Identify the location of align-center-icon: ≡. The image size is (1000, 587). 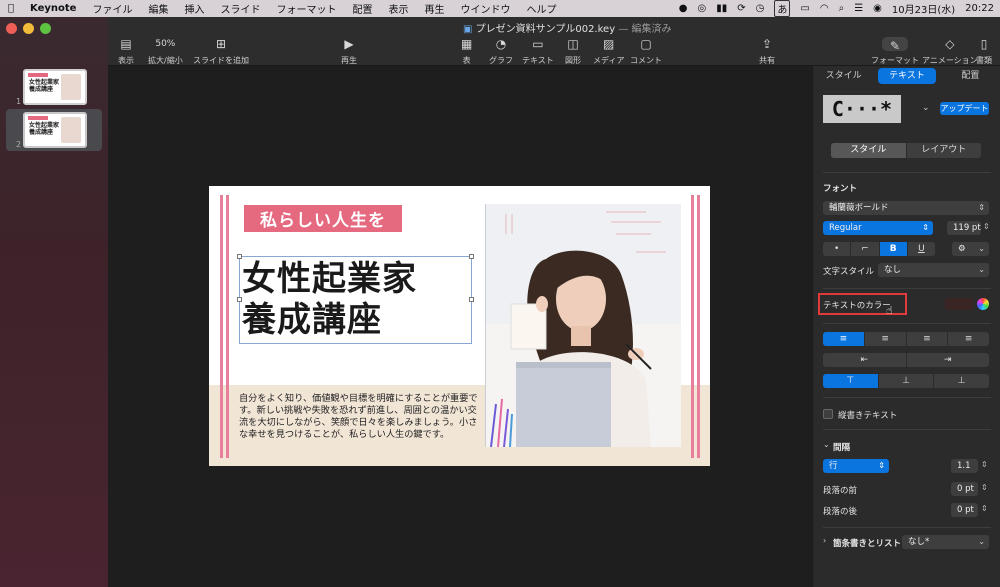
(886, 339).